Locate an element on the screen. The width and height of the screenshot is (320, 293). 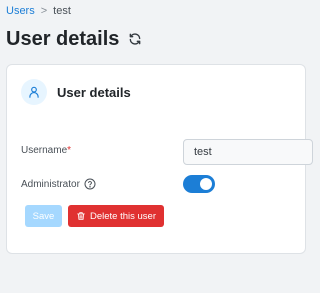
card-title: User details is located at coordinates (94, 92).